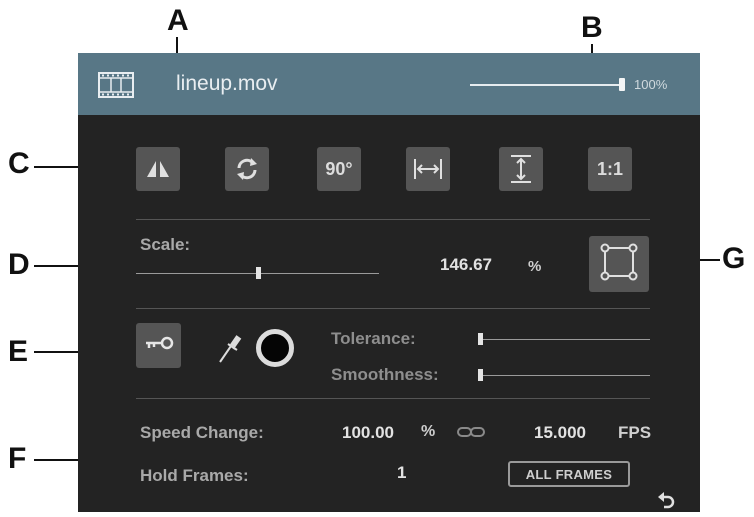 The image size is (754, 517). Describe the element at coordinates (116, 85) in the screenshot. I see `film-icon` at that location.